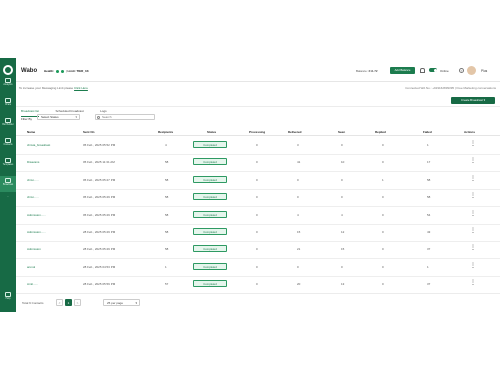 The height and width of the screenshot is (375, 500). What do you see at coordinates (59, 302) in the screenshot?
I see `prev-page-button: <` at bounding box center [59, 302].